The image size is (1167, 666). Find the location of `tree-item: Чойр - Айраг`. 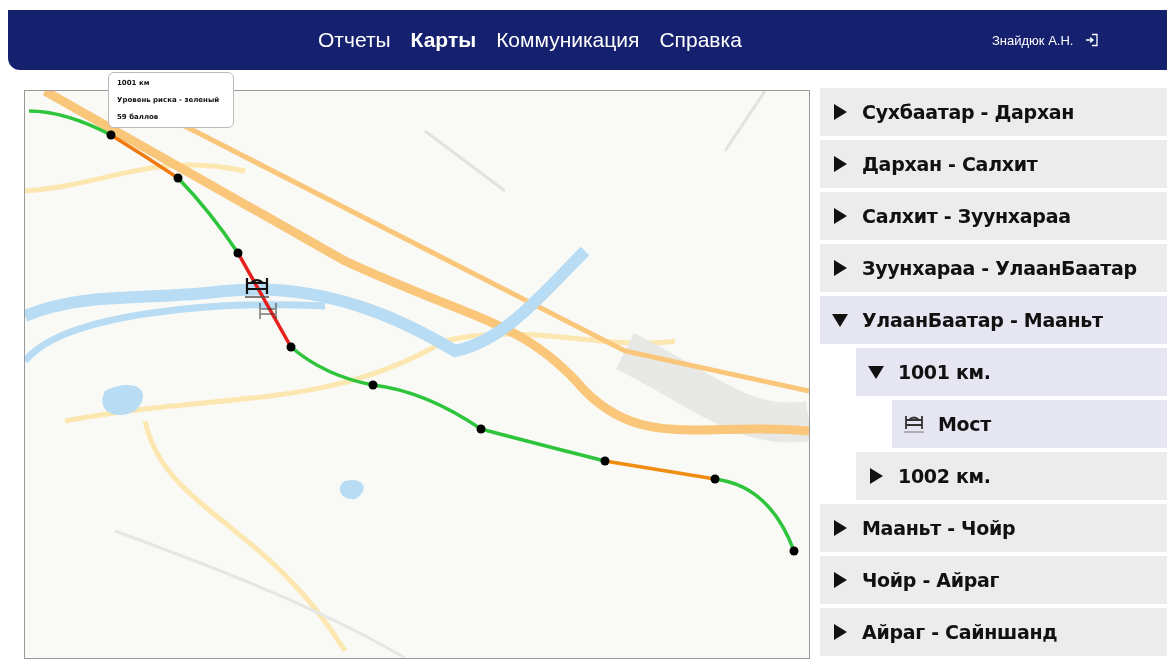

tree-item: Чойр - Айраг is located at coordinates (993, 580).